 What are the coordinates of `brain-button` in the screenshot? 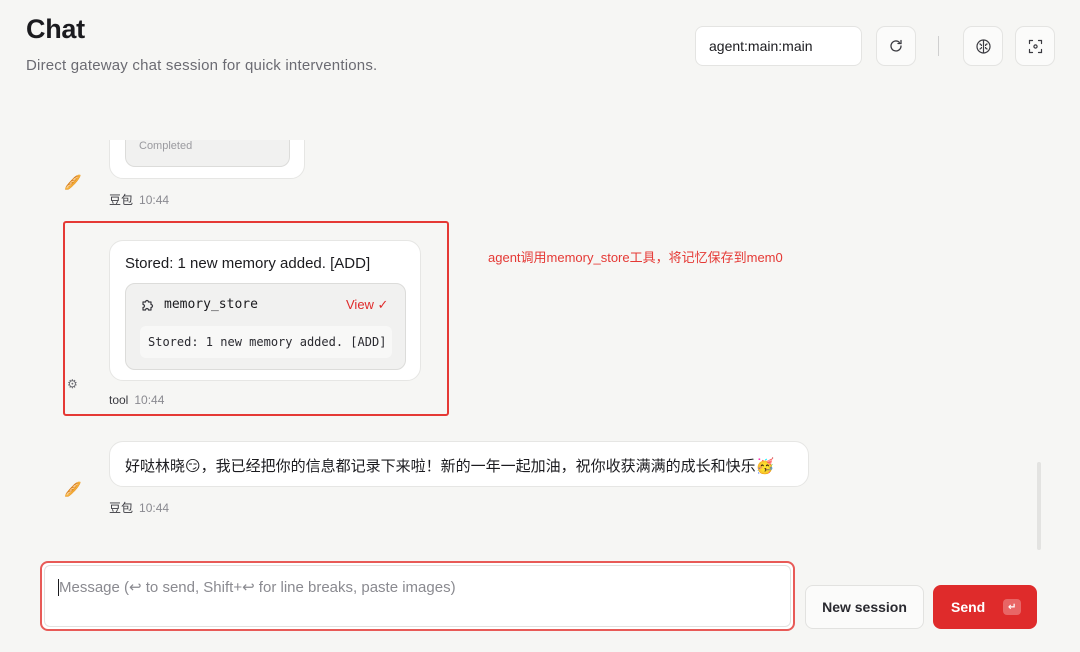 It's located at (983, 46).